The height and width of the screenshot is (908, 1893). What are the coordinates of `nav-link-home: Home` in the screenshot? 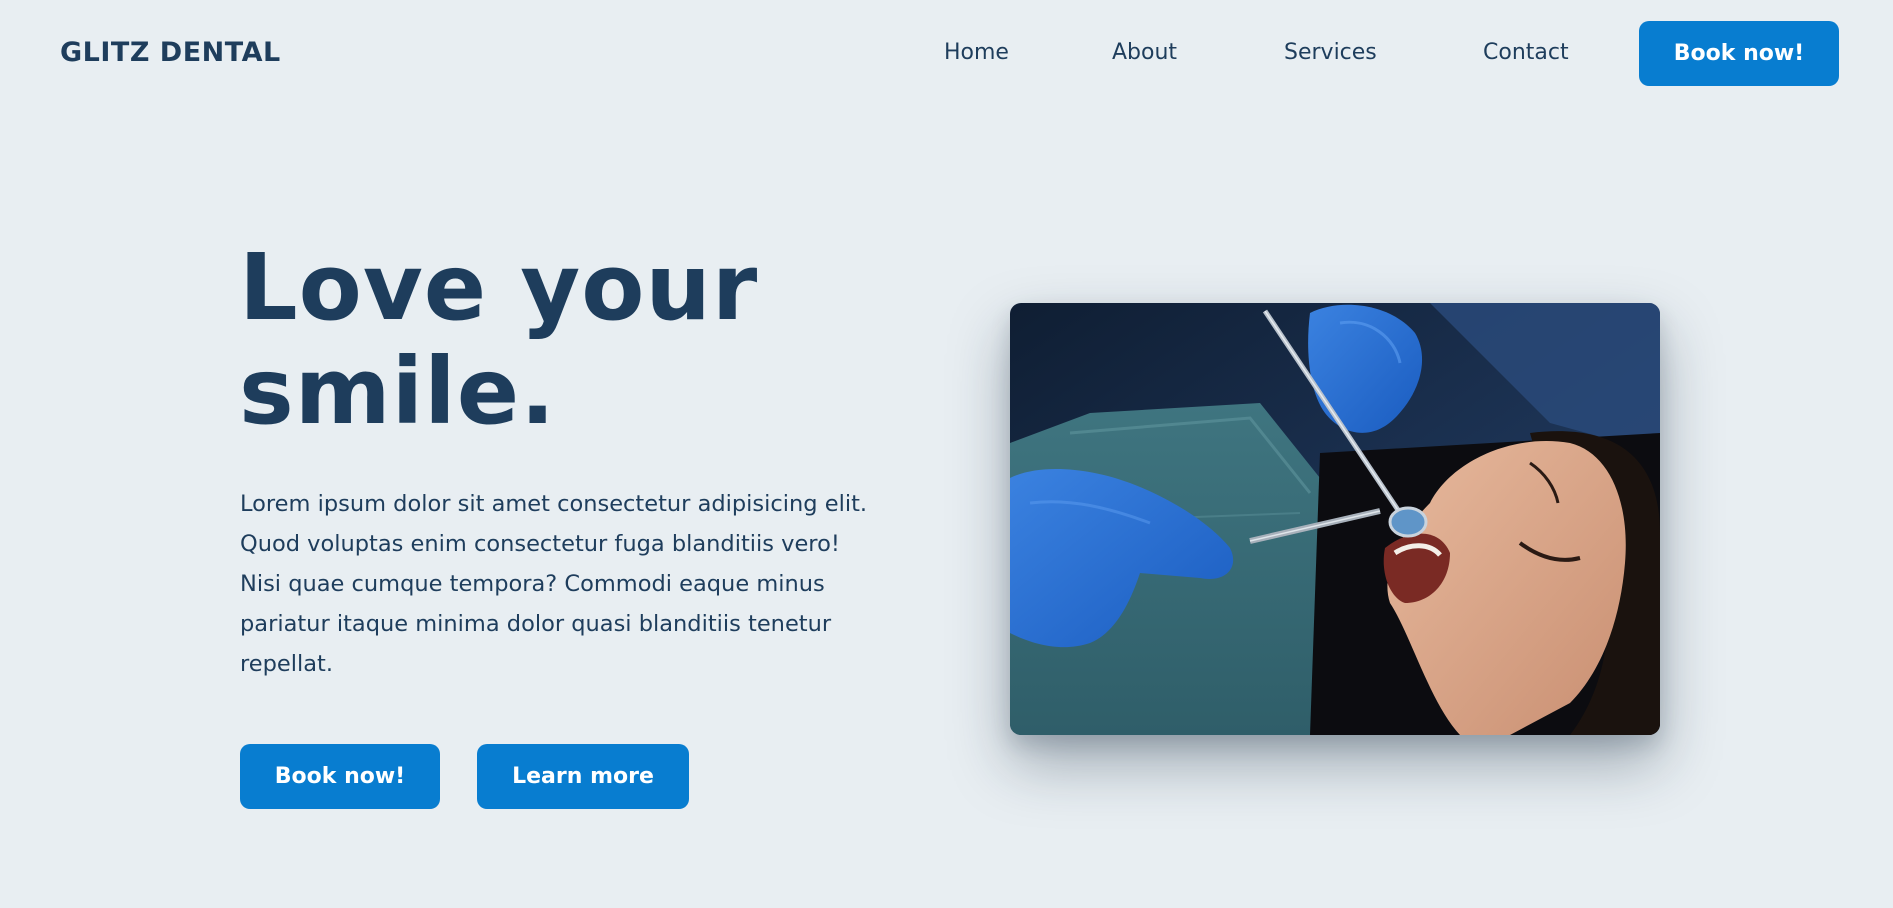 It's located at (976, 52).